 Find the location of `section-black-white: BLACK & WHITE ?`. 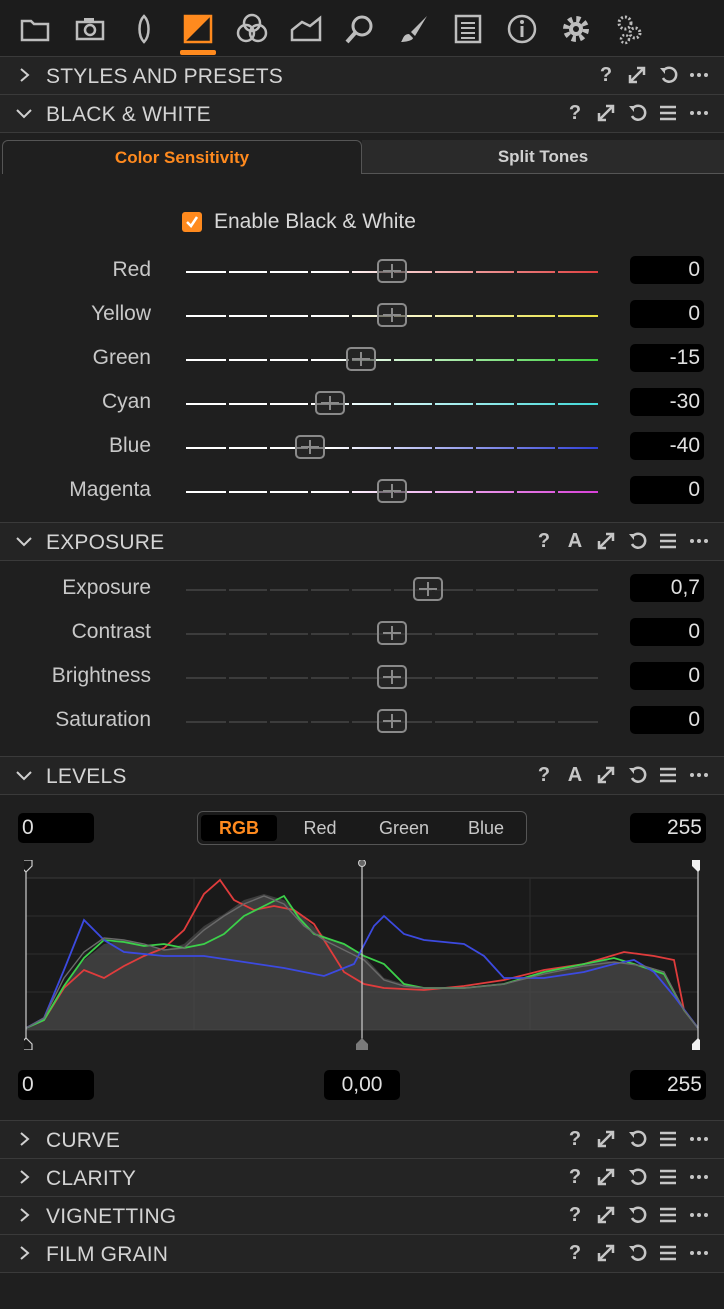

section-black-white: BLACK & WHITE ? is located at coordinates (362, 113).